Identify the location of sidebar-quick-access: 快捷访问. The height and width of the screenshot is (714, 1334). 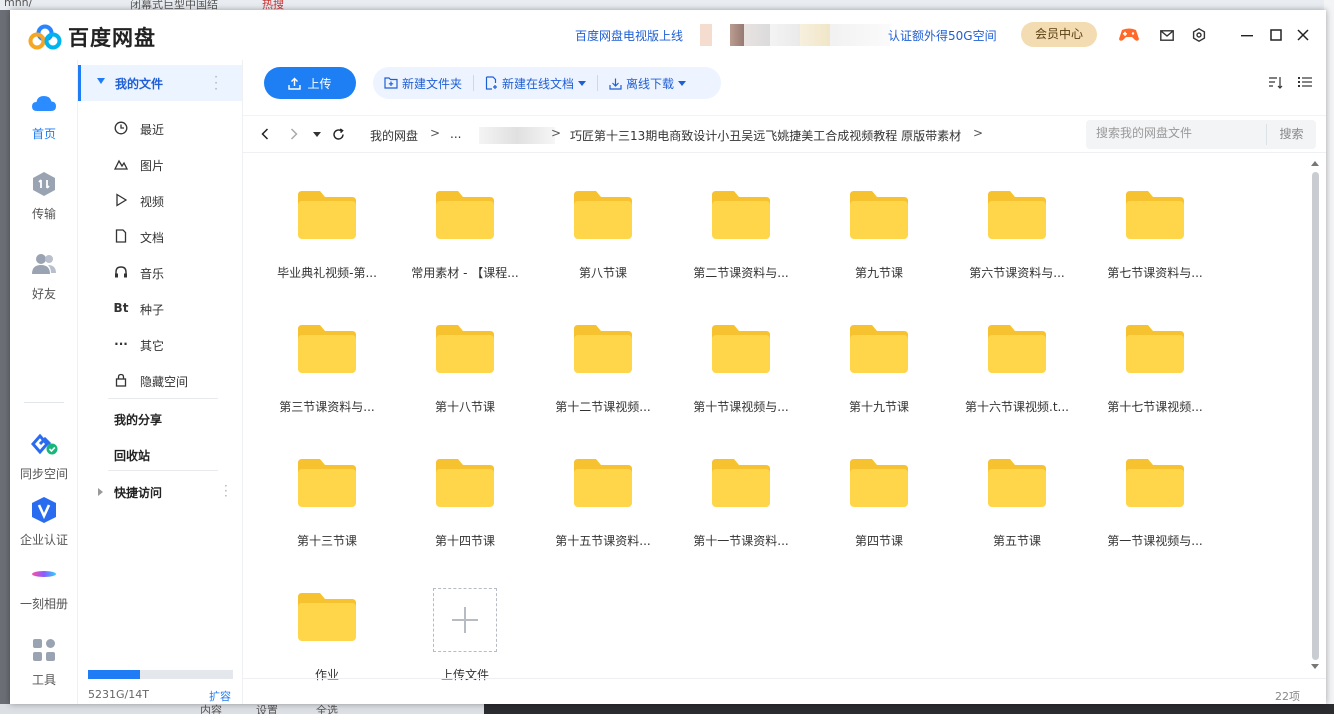
(138, 492).